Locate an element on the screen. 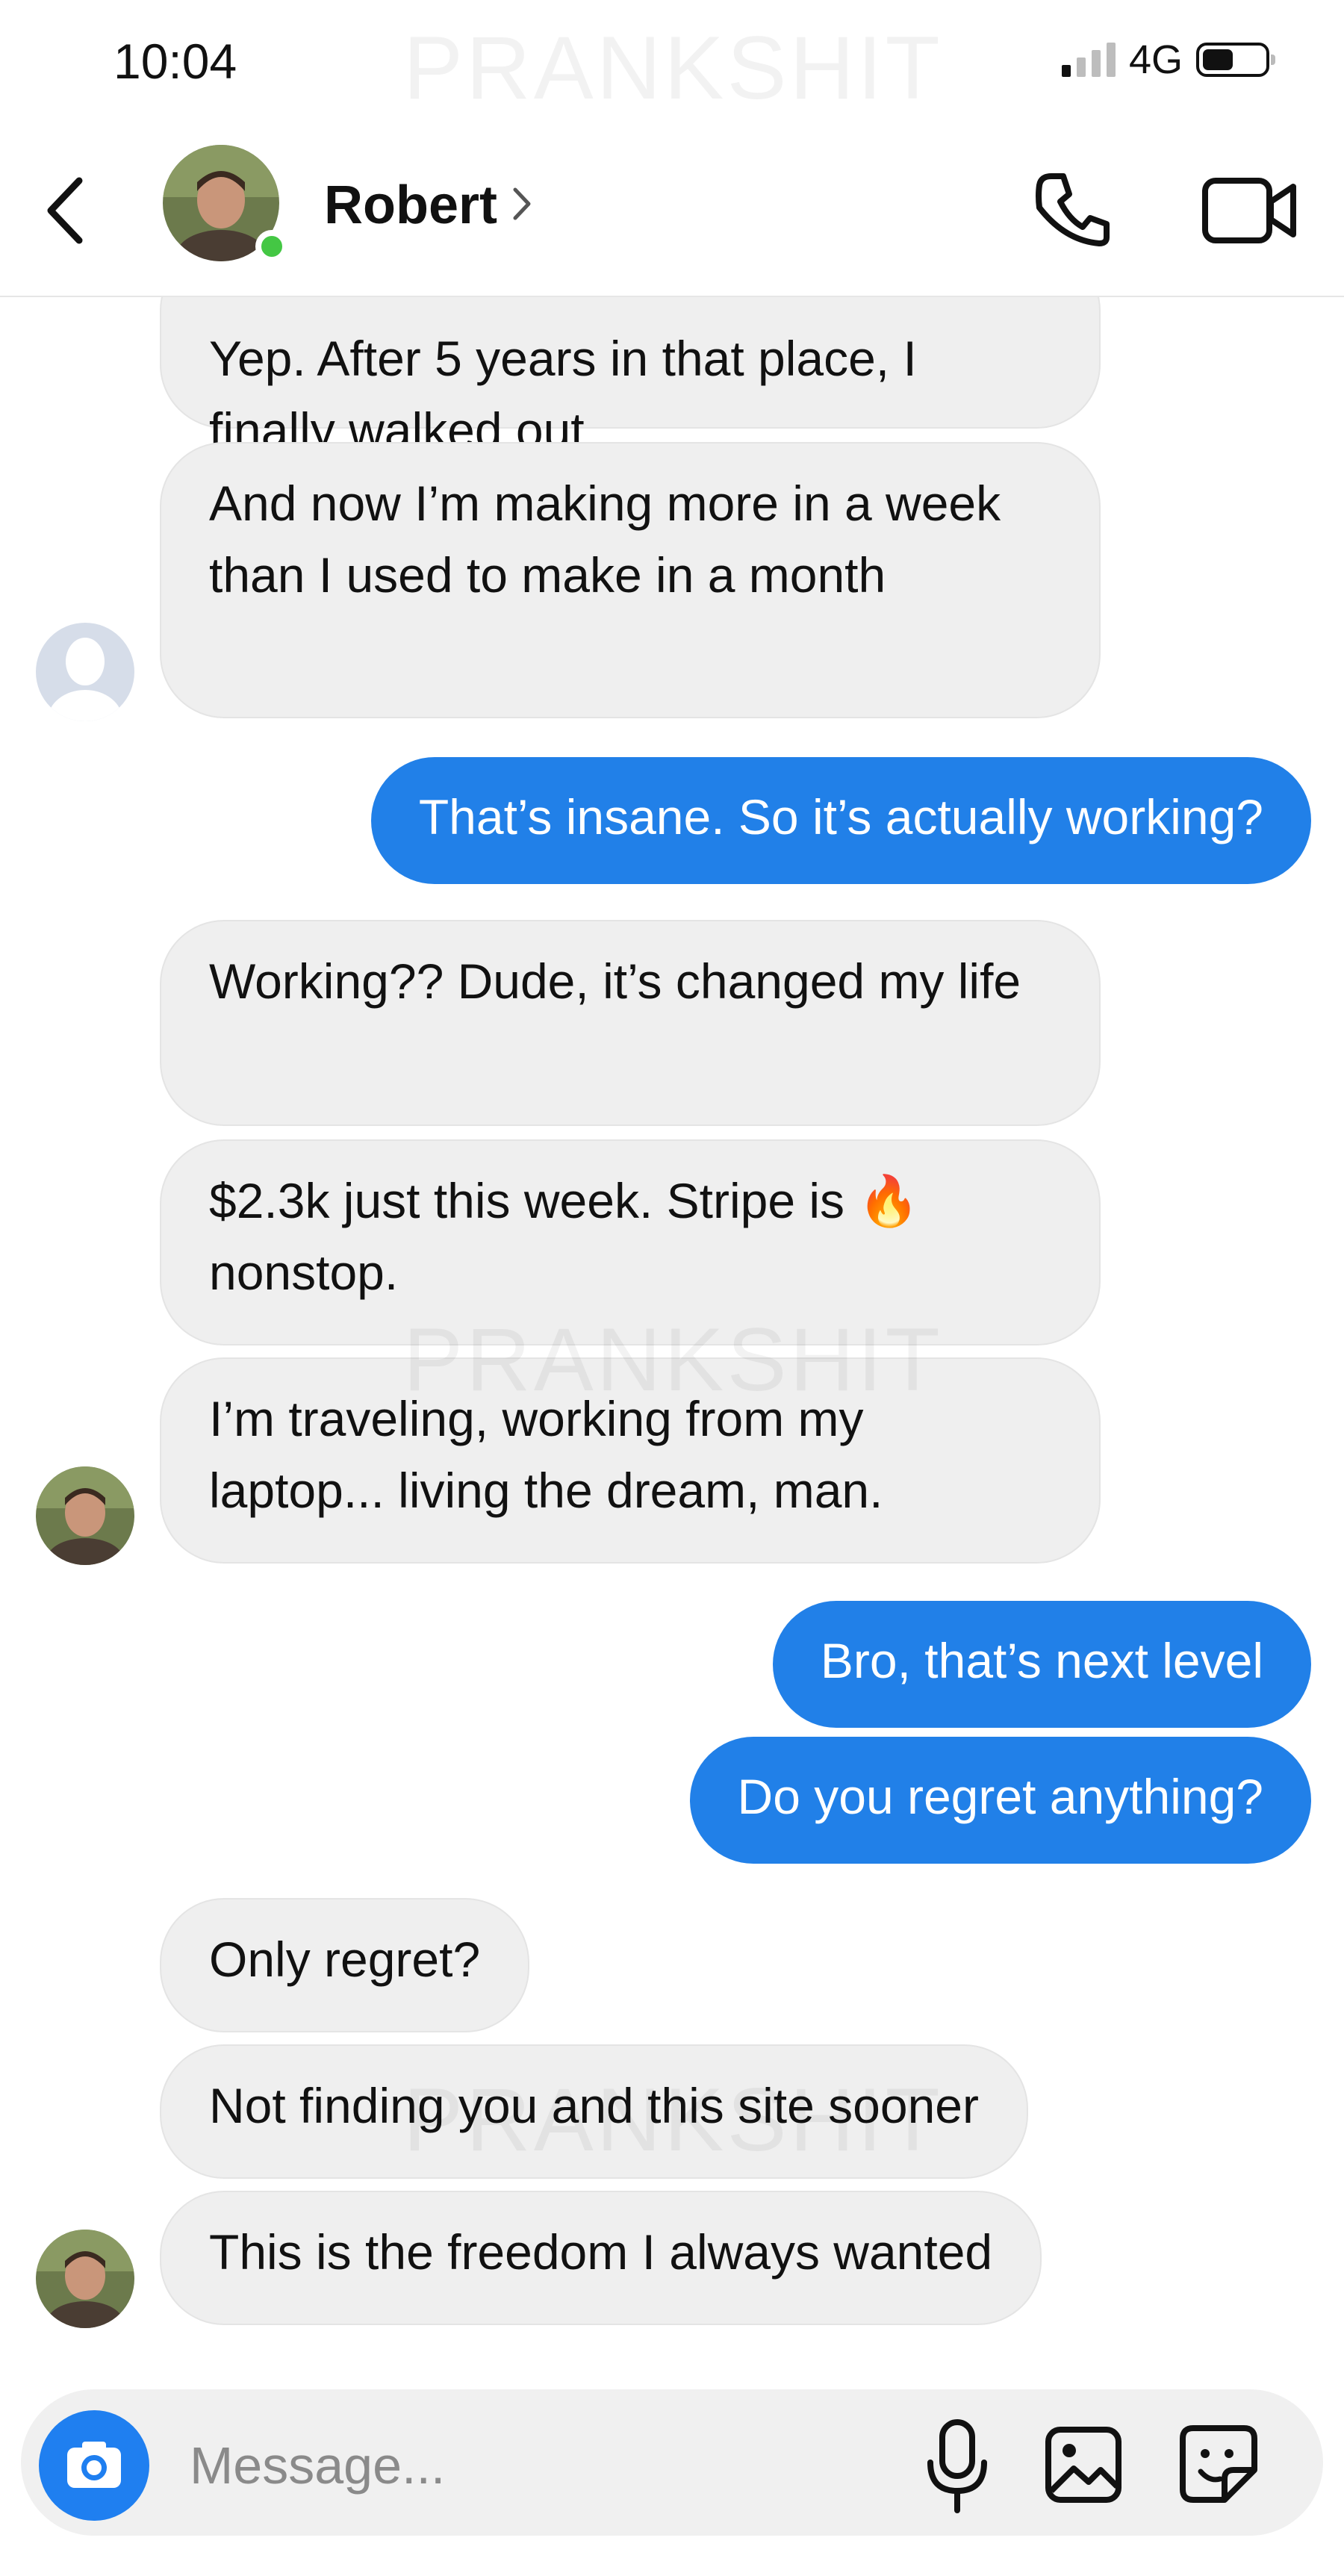 This screenshot has height=2576, width=1344. message-bubble-incoming: Working?? Dude, it’s changed my life is located at coordinates (630, 1023).